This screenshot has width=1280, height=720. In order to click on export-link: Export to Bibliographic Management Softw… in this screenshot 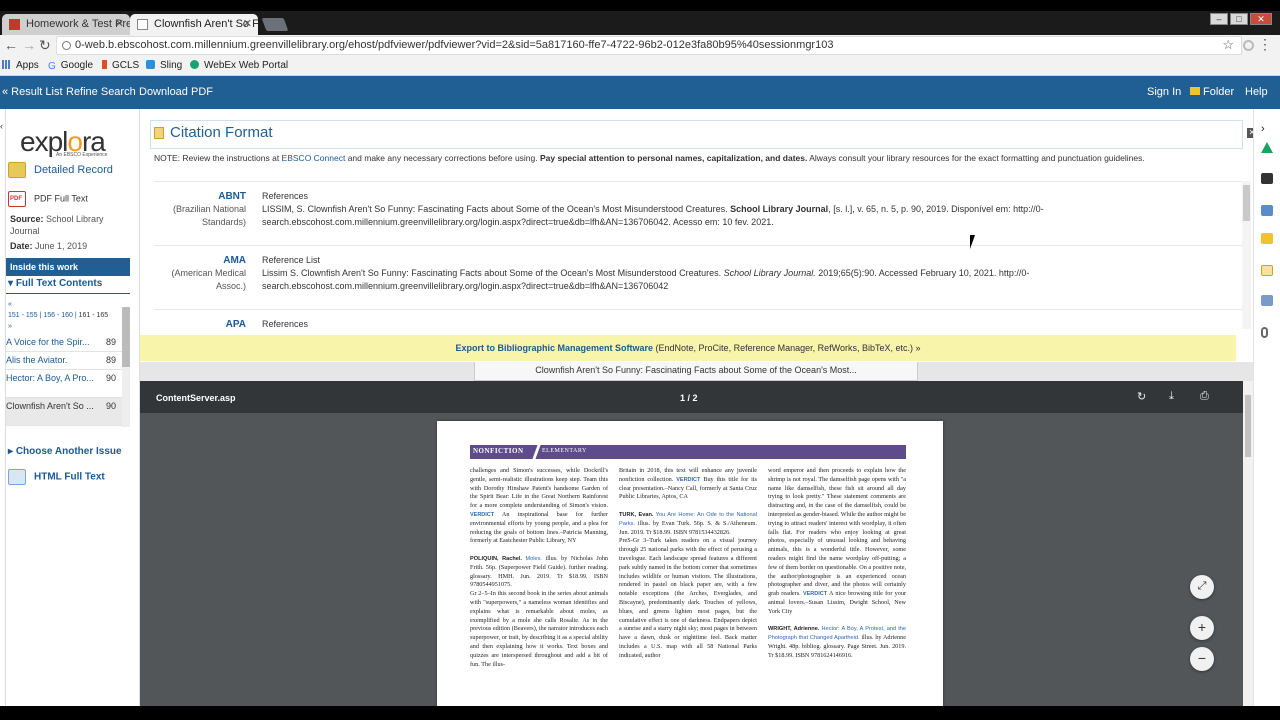, I will do `click(555, 348)`.